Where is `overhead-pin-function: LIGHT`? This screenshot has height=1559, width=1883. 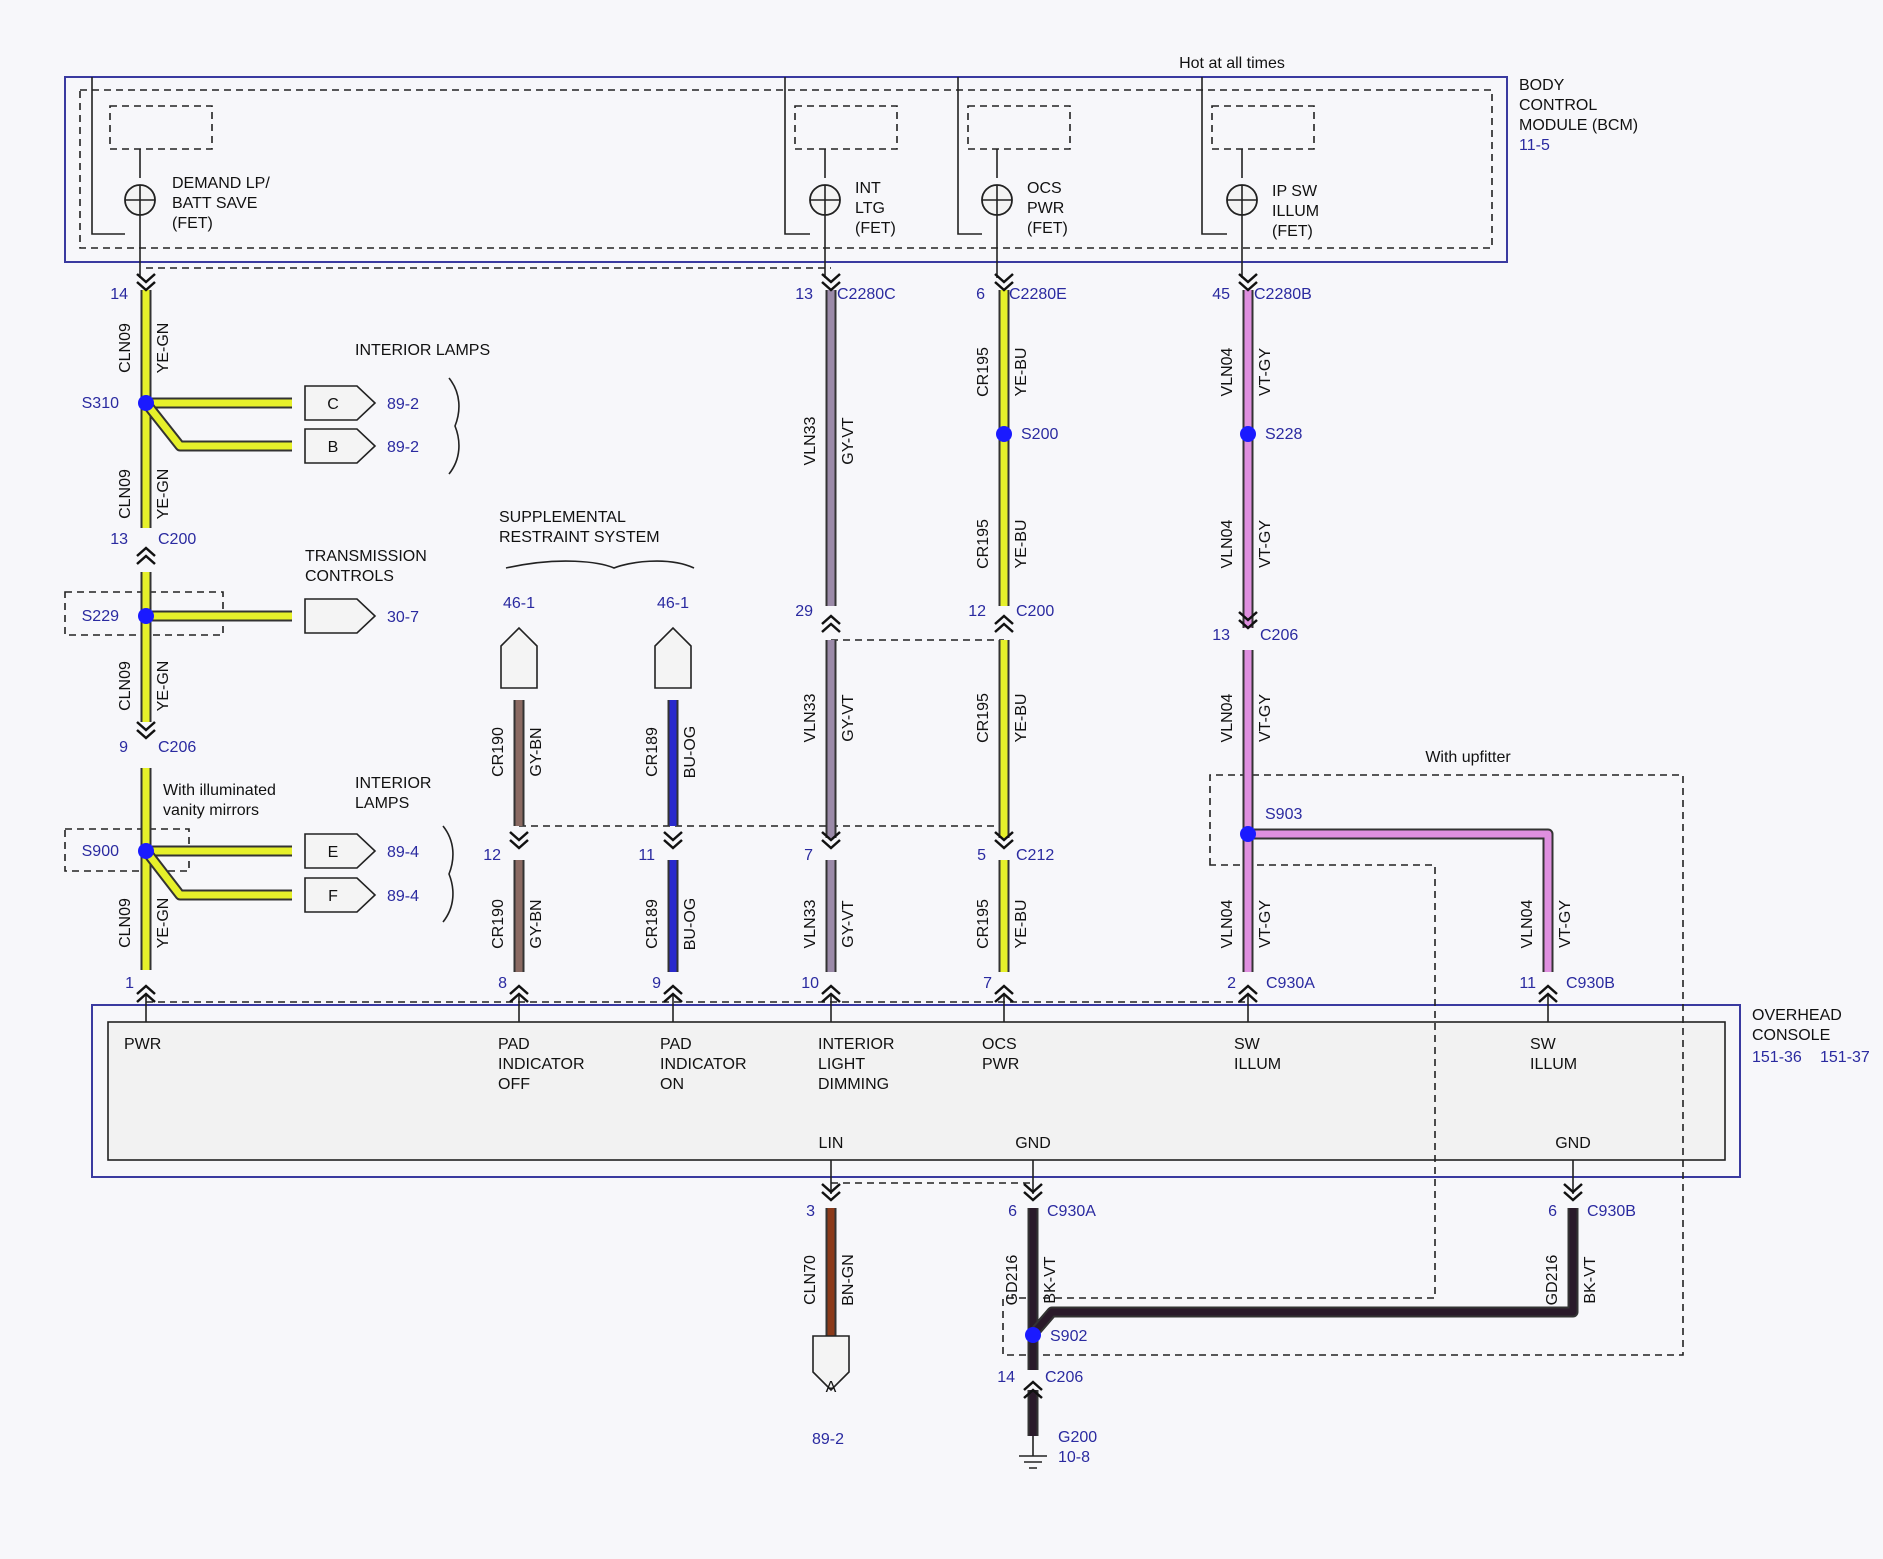
overhead-pin-function: LIGHT is located at coordinates (841, 1064).